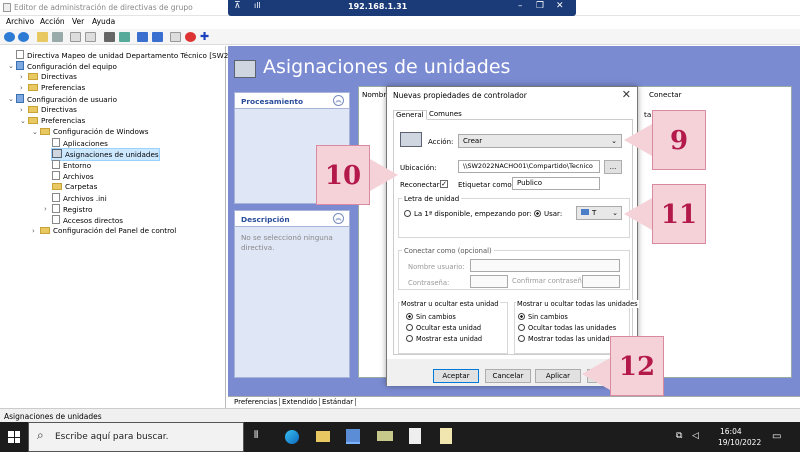  What do you see at coordinates (136, 437) in the screenshot?
I see `taskbar-search: ⌕ Escribe aquí para buscar.` at bounding box center [136, 437].